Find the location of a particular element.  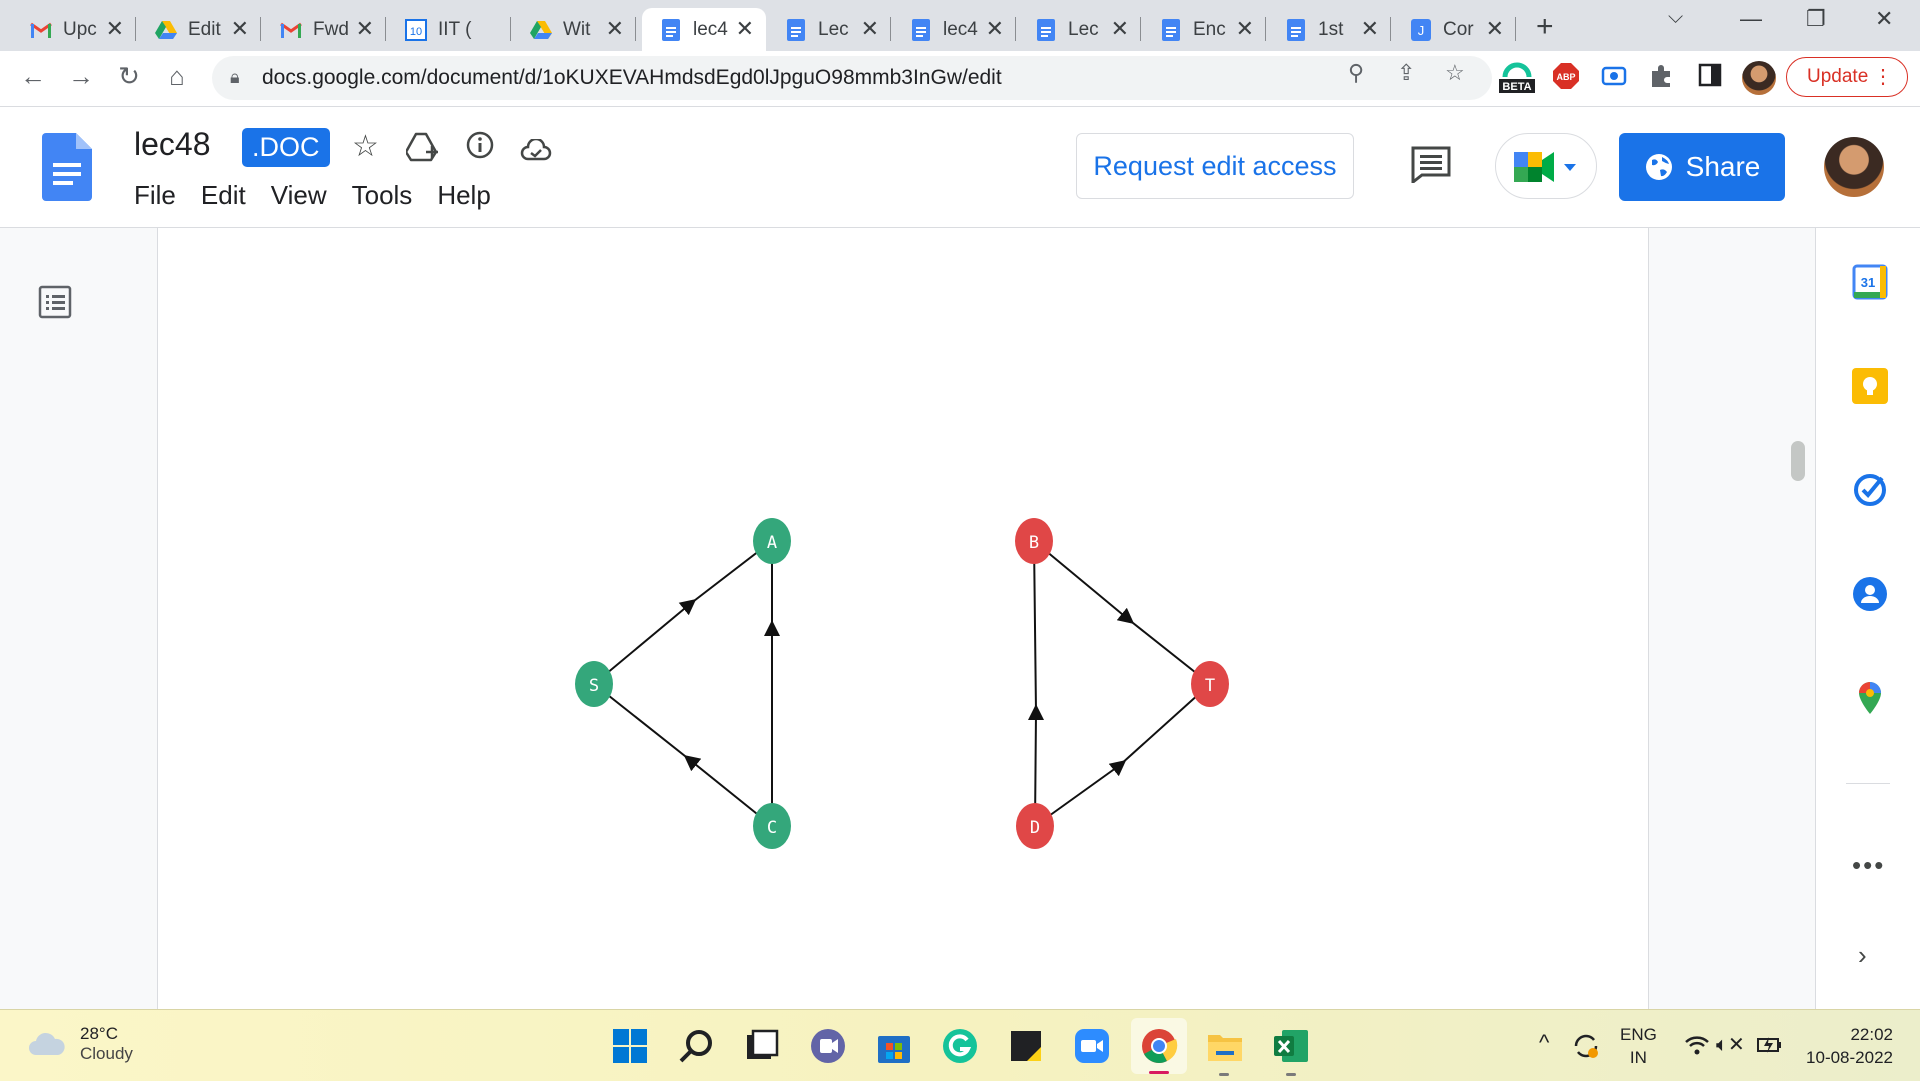

calendar-icon: 31 is located at coordinates (1870, 282).